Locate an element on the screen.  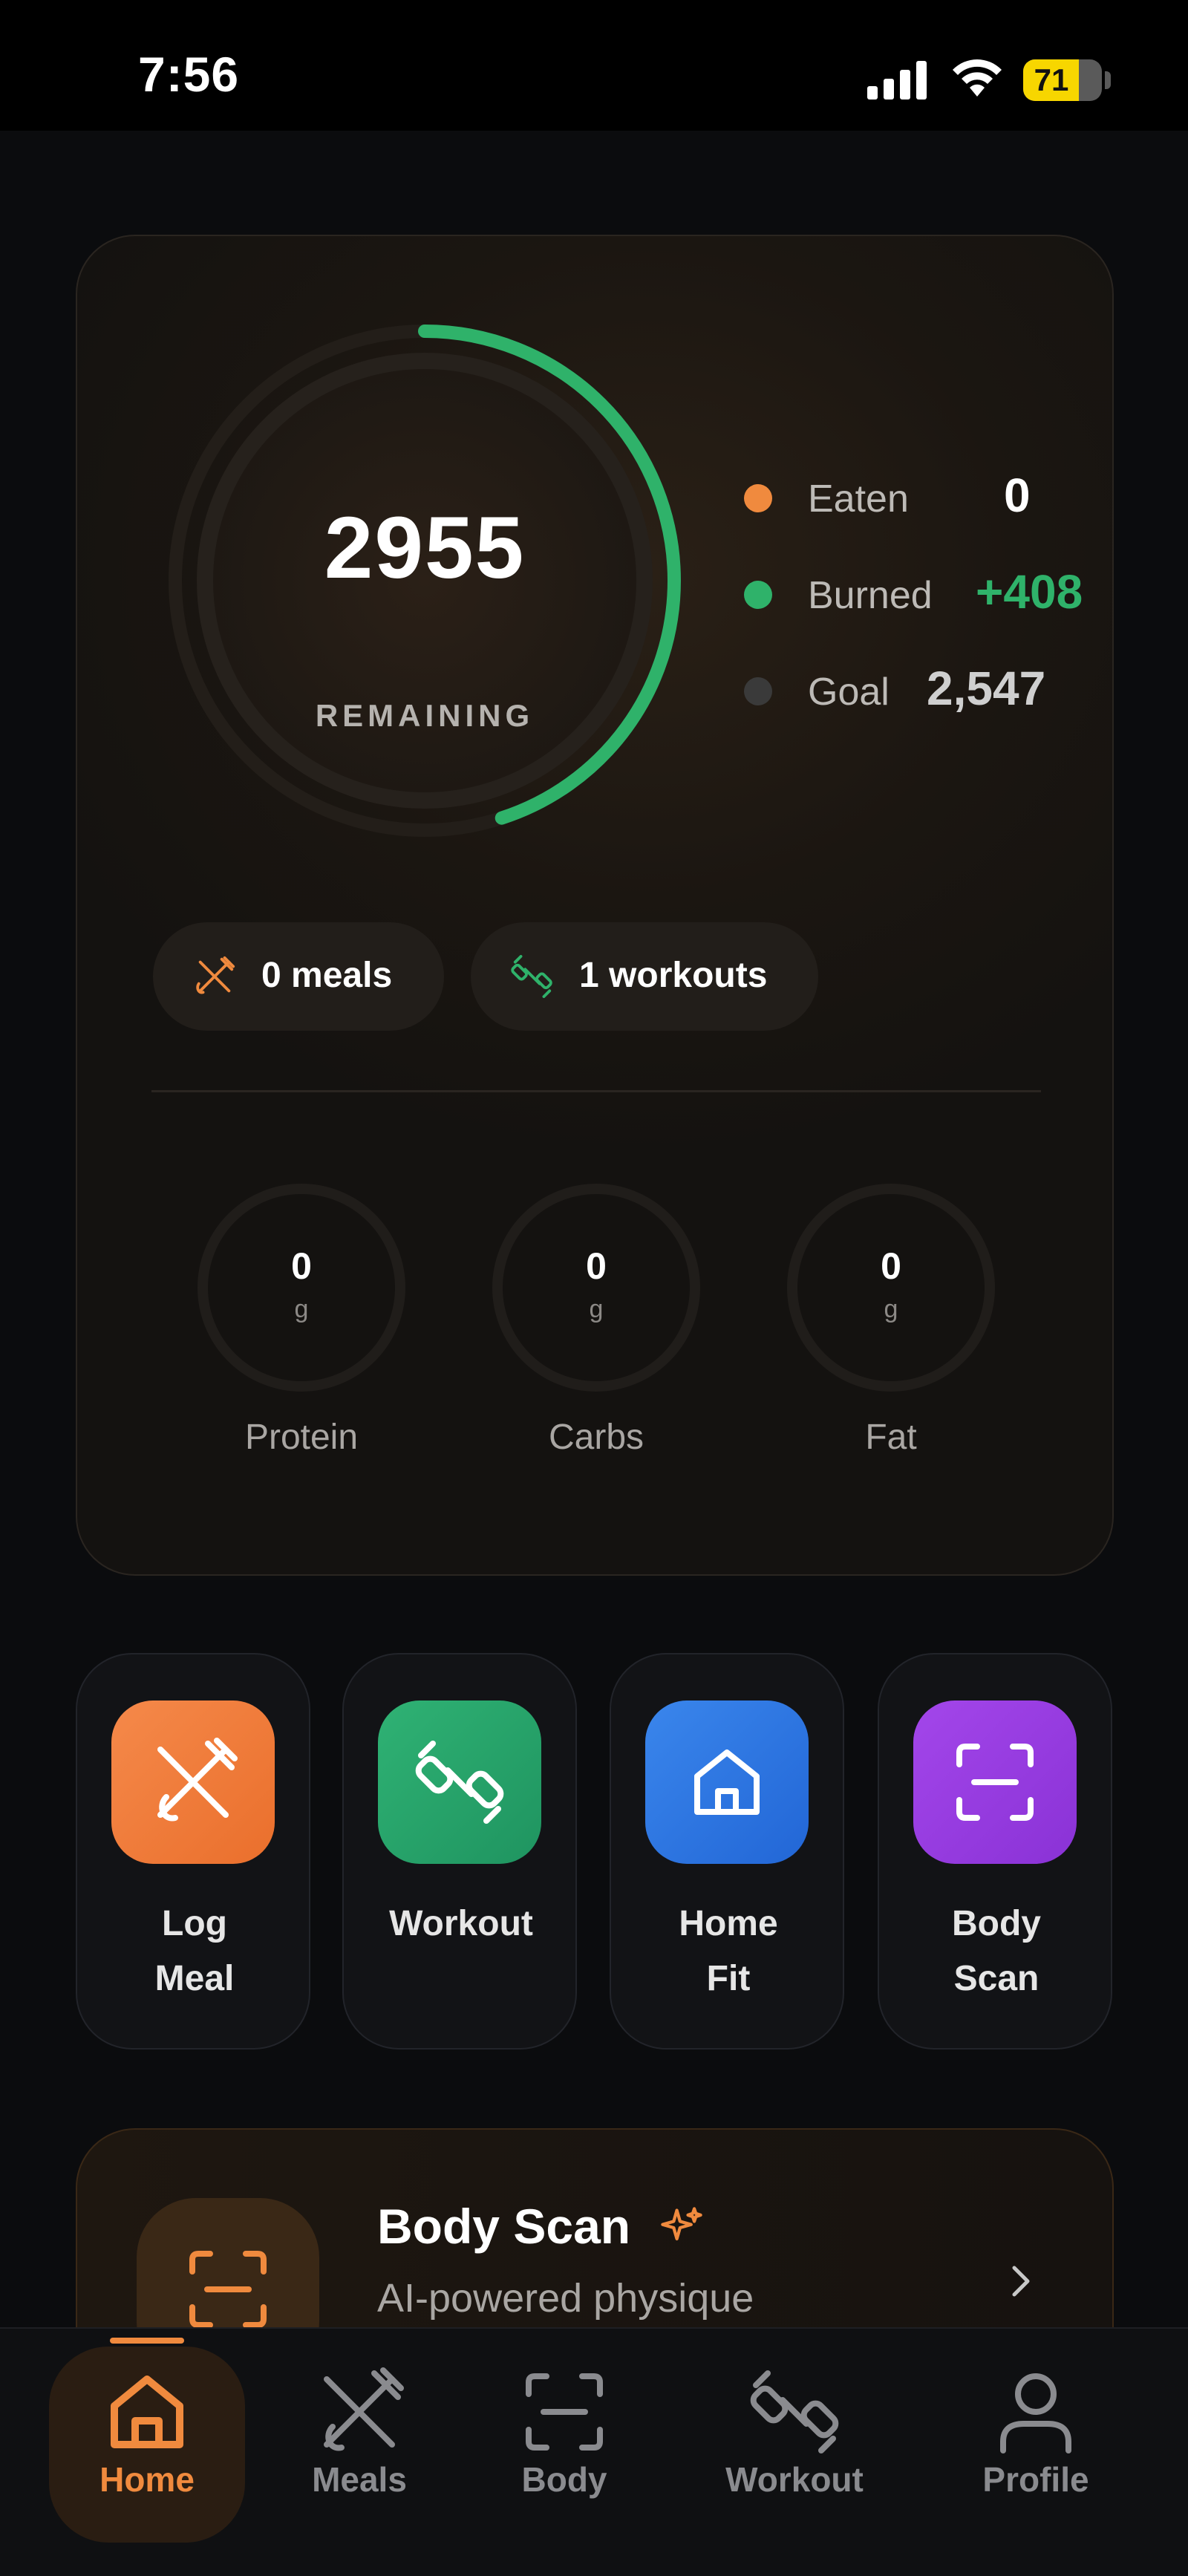
tab-home-label: Home is located at coordinates (147, 2479).